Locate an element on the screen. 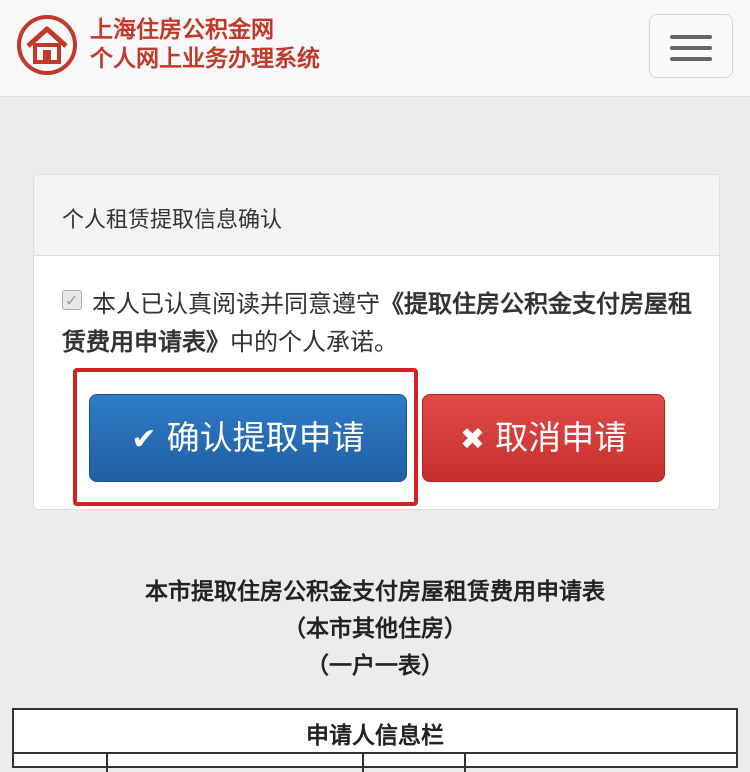 This screenshot has height=772, width=750. menu-button is located at coordinates (691, 46).